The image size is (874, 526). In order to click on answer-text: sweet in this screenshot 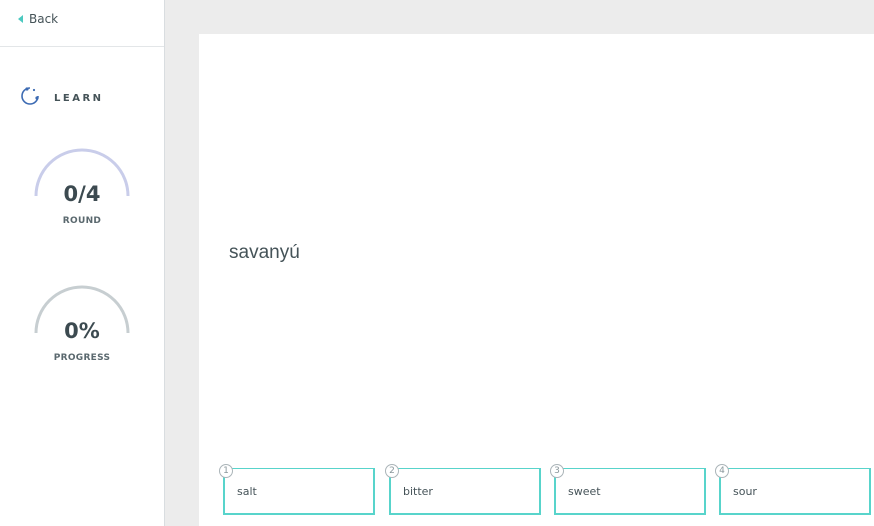, I will do `click(584, 491)`.